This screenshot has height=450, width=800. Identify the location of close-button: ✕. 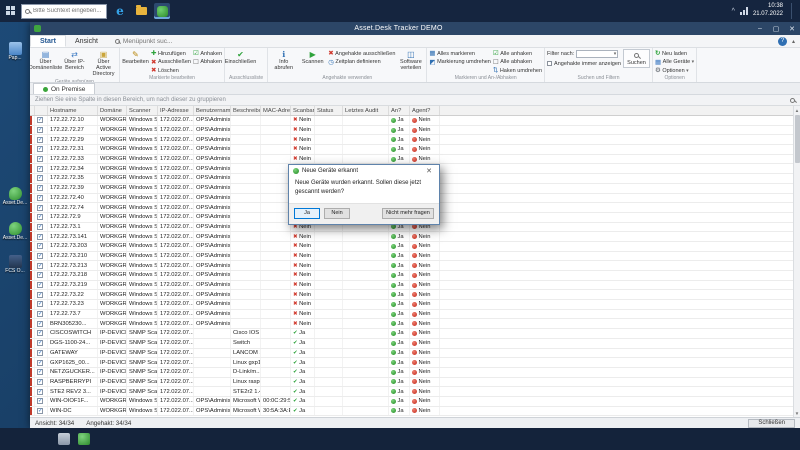
(792, 28).